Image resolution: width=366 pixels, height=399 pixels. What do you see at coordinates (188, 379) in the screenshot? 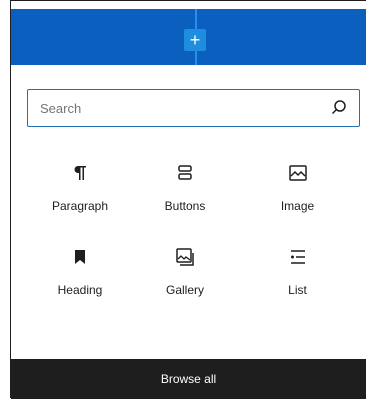
I see `browse-all-button: Browse all` at bounding box center [188, 379].